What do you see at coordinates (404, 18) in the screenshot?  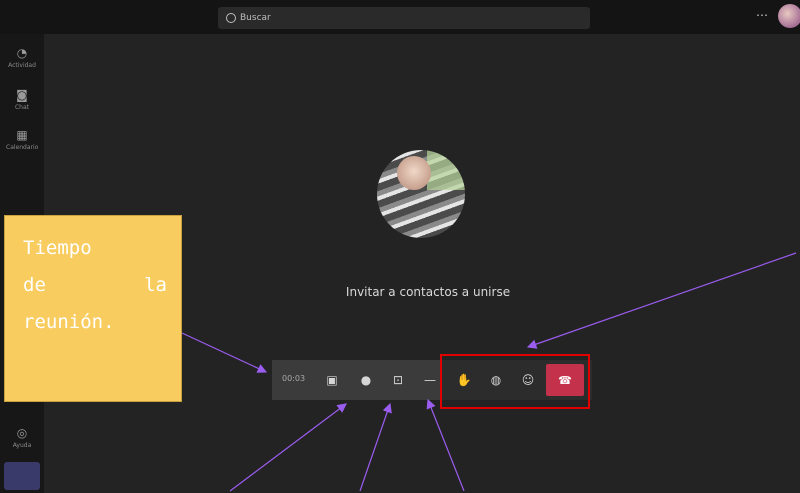 I see `search-input: Buscar` at bounding box center [404, 18].